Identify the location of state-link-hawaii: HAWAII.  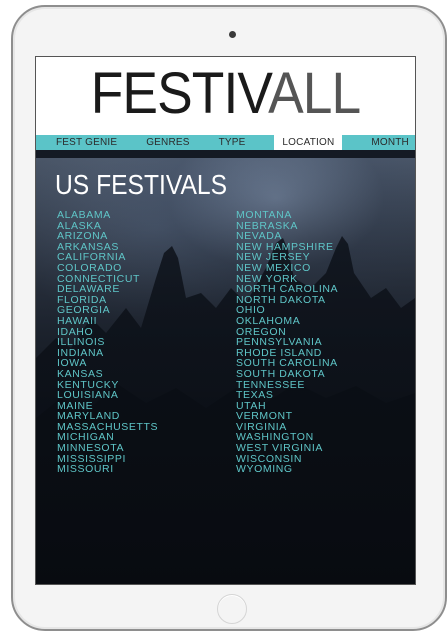
(107, 321).